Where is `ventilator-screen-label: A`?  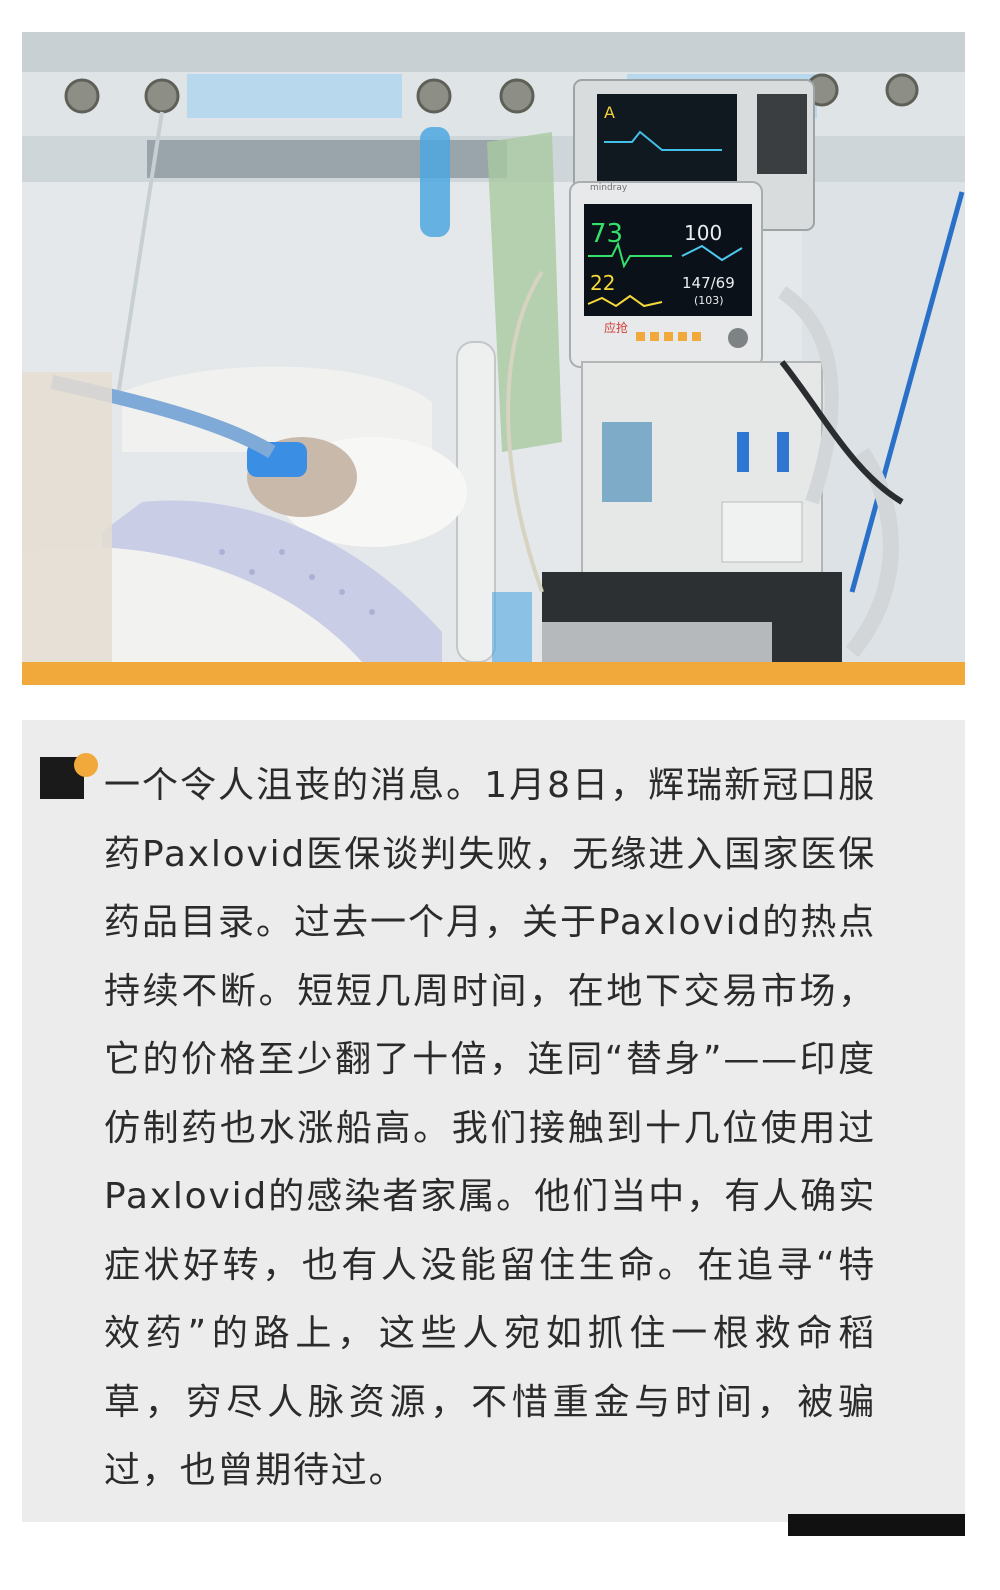 ventilator-screen-label: A is located at coordinates (609, 112).